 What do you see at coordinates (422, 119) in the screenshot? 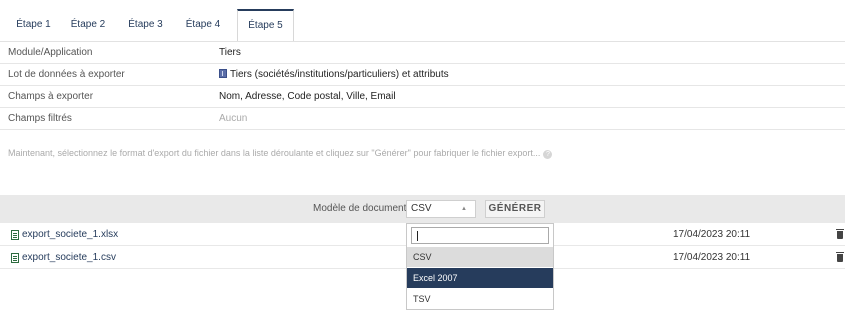
I see `info-row-filtres: Champs filtrés Aucun` at bounding box center [422, 119].